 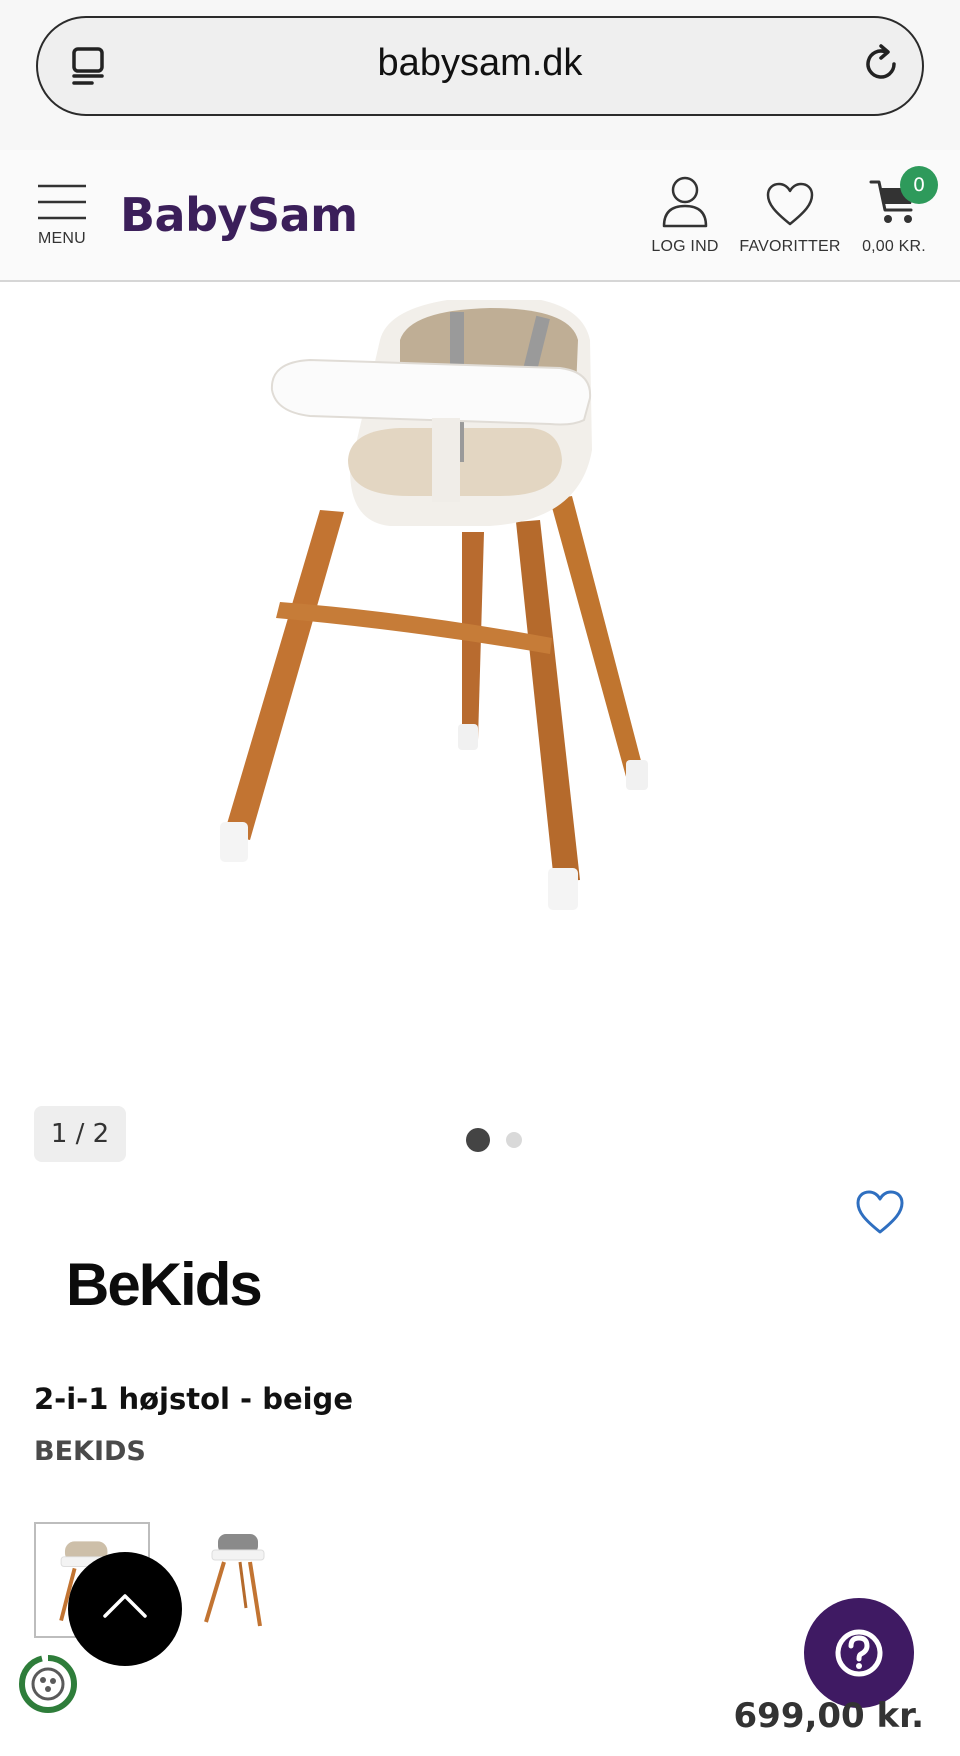 What do you see at coordinates (685, 202) in the screenshot?
I see `user-icon` at bounding box center [685, 202].